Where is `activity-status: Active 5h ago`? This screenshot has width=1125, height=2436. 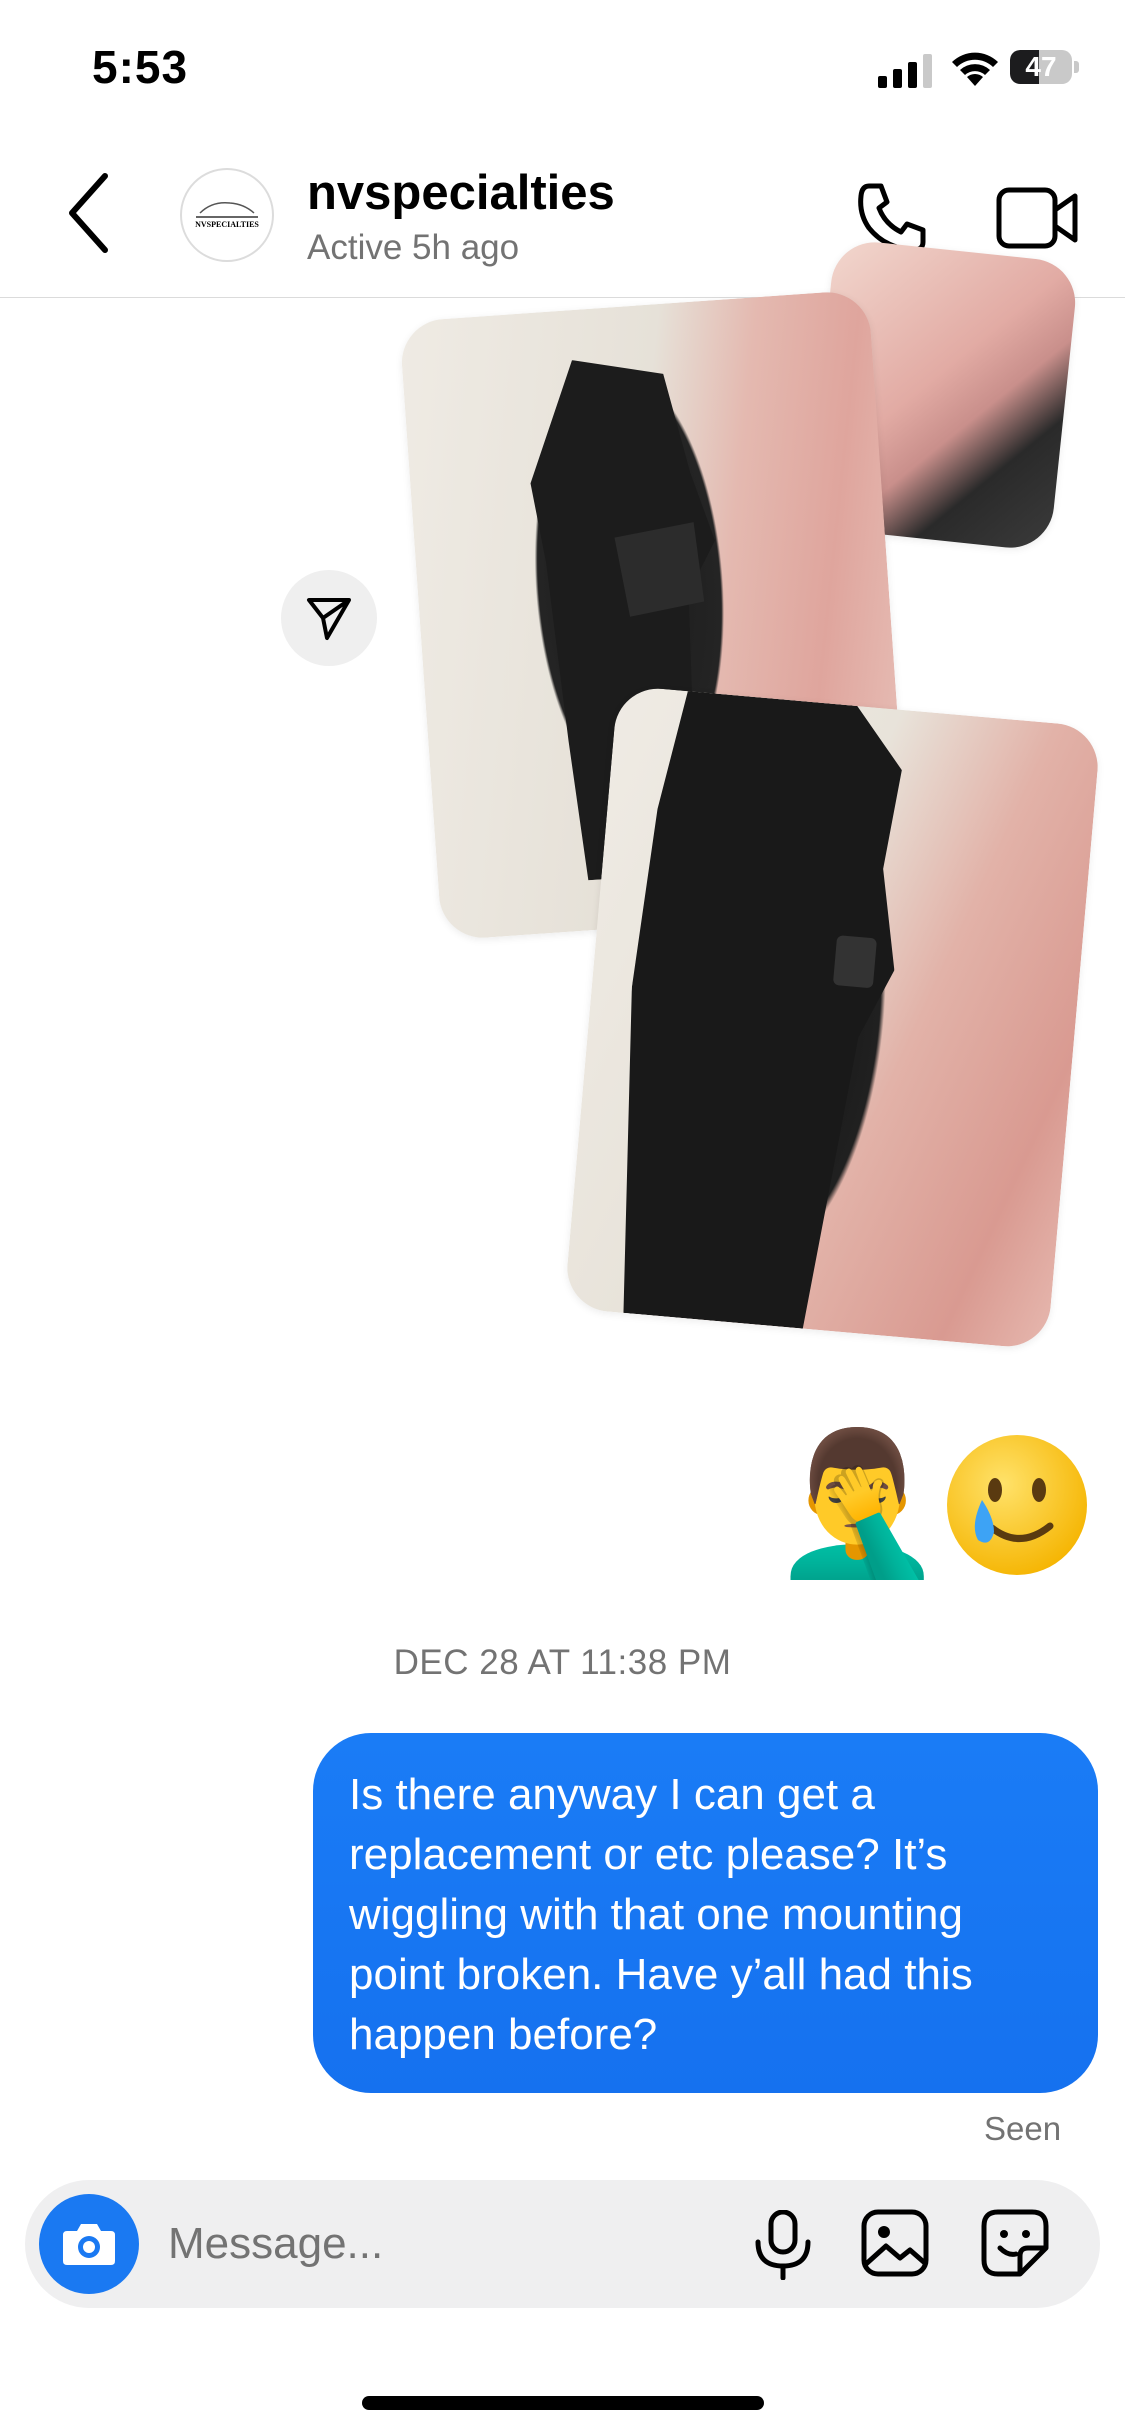
activity-status: Active 5h ago is located at coordinates (413, 247).